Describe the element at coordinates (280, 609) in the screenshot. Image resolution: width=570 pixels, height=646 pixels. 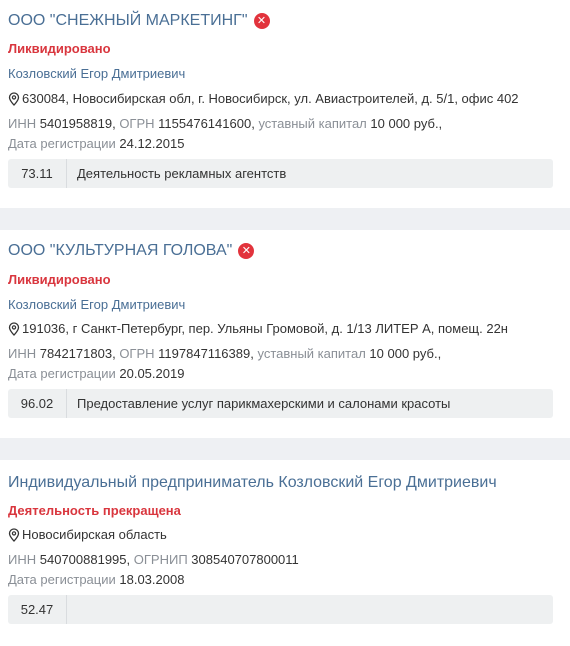
I see `okved-row: 52.47` at that location.